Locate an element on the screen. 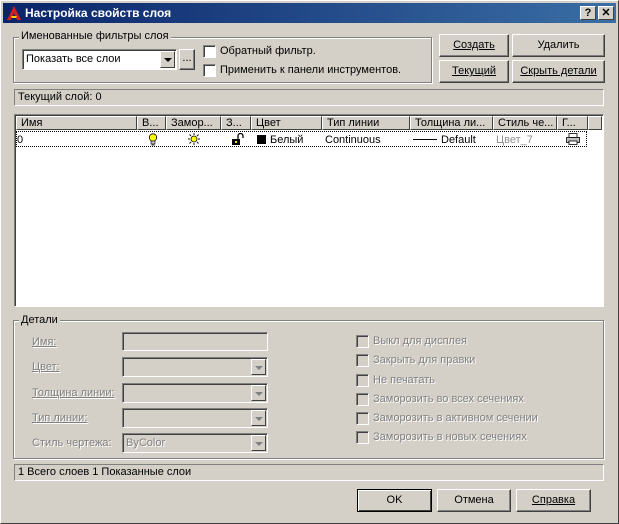 This screenshot has width=619, height=524. column-linetype: Тип линии is located at coordinates (366, 123).